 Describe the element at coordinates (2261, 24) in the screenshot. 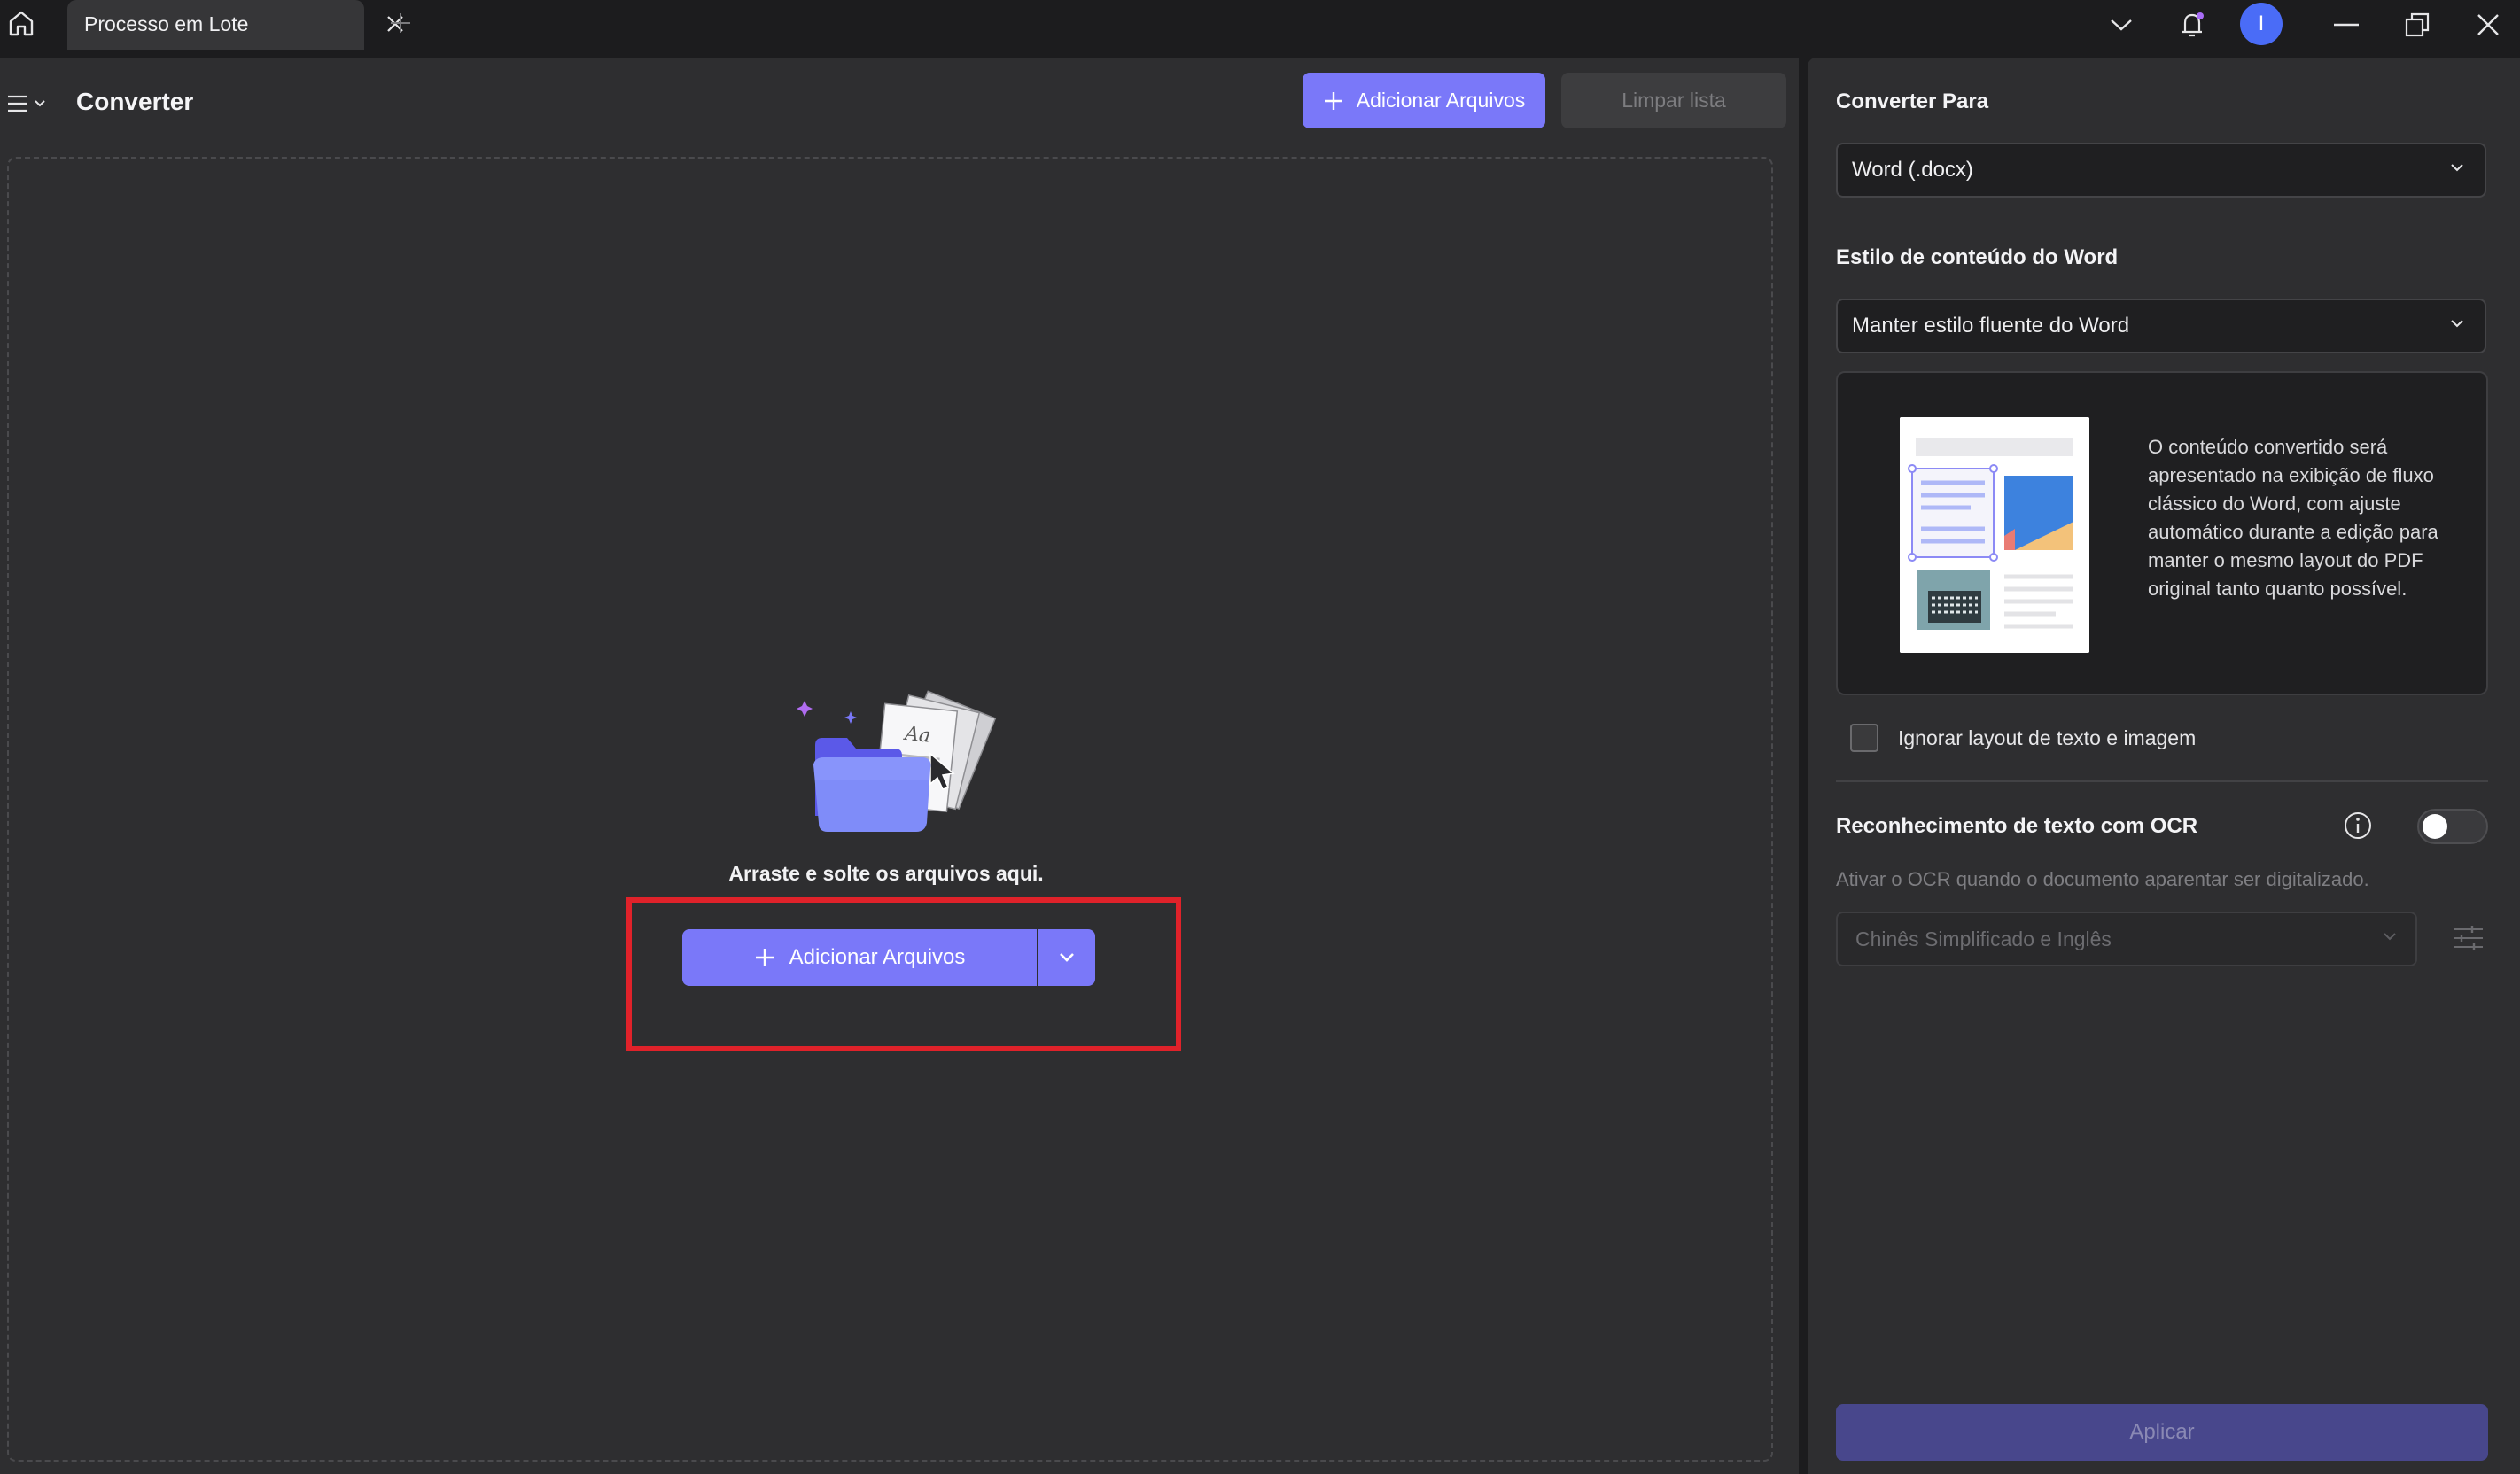

I see `user-avatar: I` at that location.